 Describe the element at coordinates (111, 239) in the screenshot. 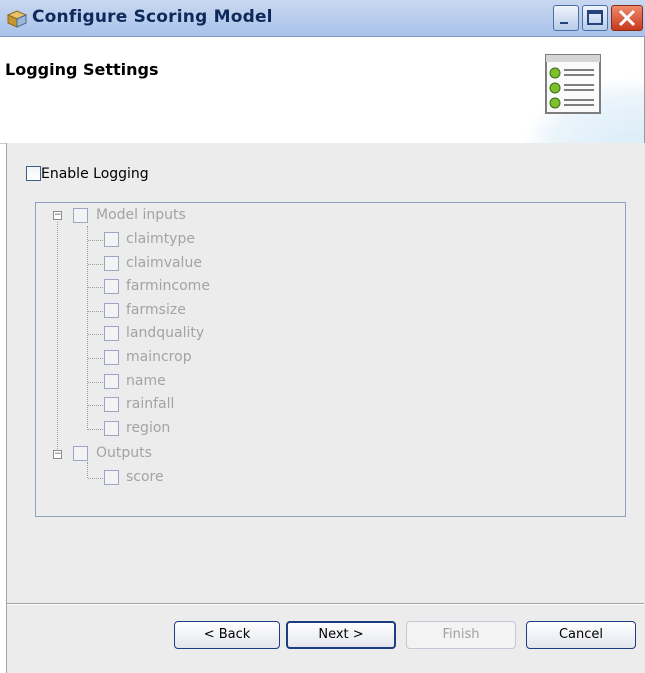

I see `claimtype-checkbox` at that location.